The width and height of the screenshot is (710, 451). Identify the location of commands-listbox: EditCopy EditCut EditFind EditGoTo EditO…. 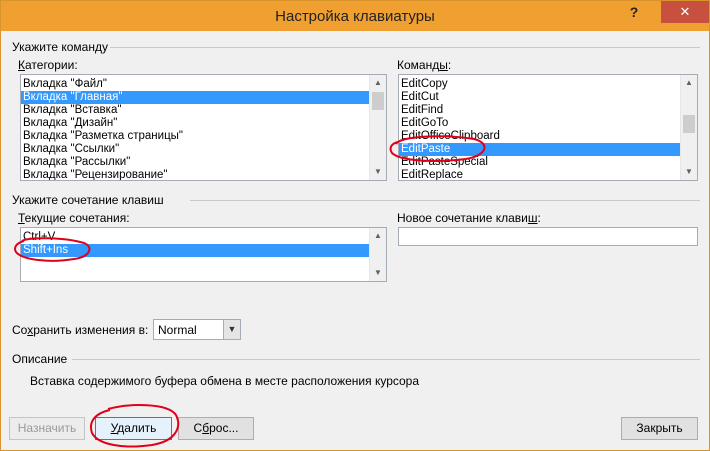
(548, 127).